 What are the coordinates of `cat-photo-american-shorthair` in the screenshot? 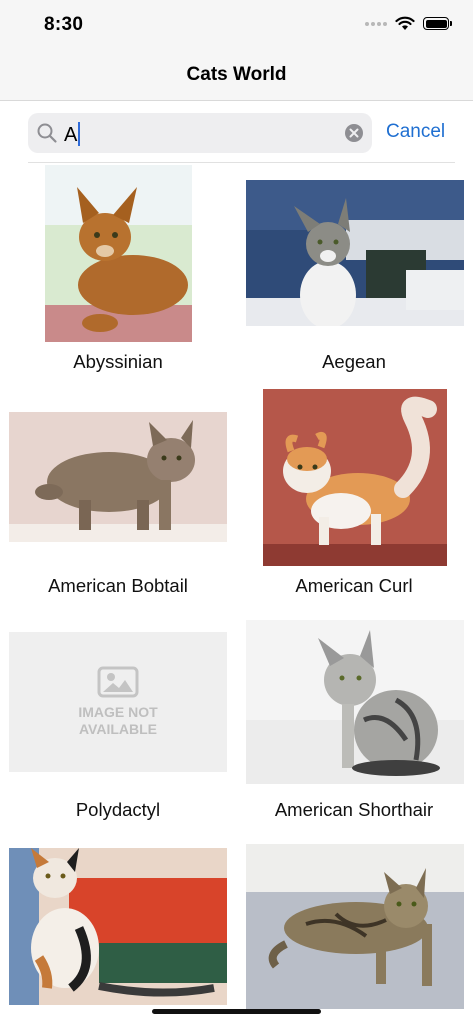 It's located at (355, 702).